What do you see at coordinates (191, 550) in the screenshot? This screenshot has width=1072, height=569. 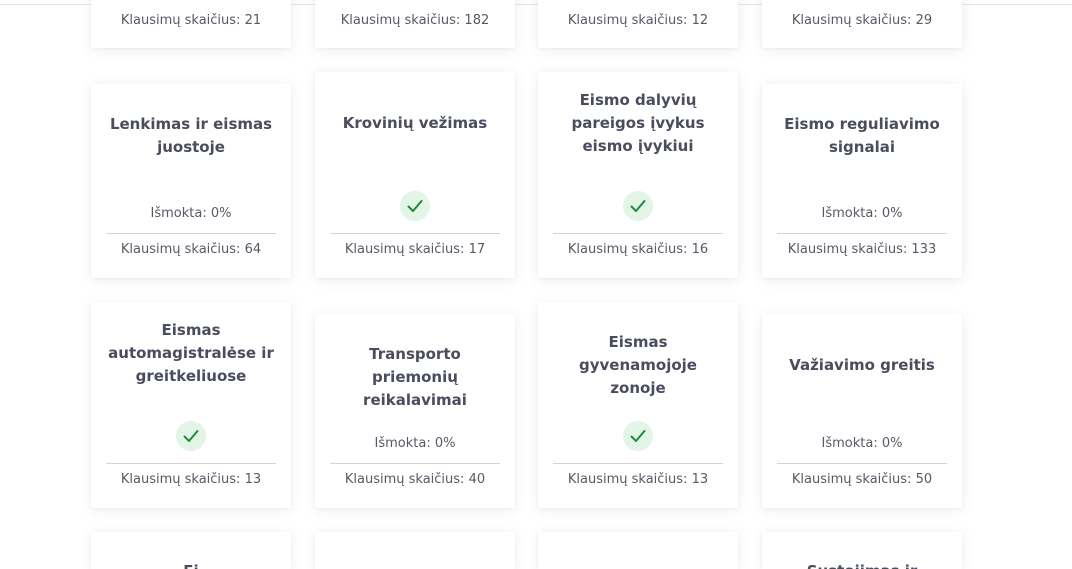 I see `topic-card: Ei` at bounding box center [191, 550].